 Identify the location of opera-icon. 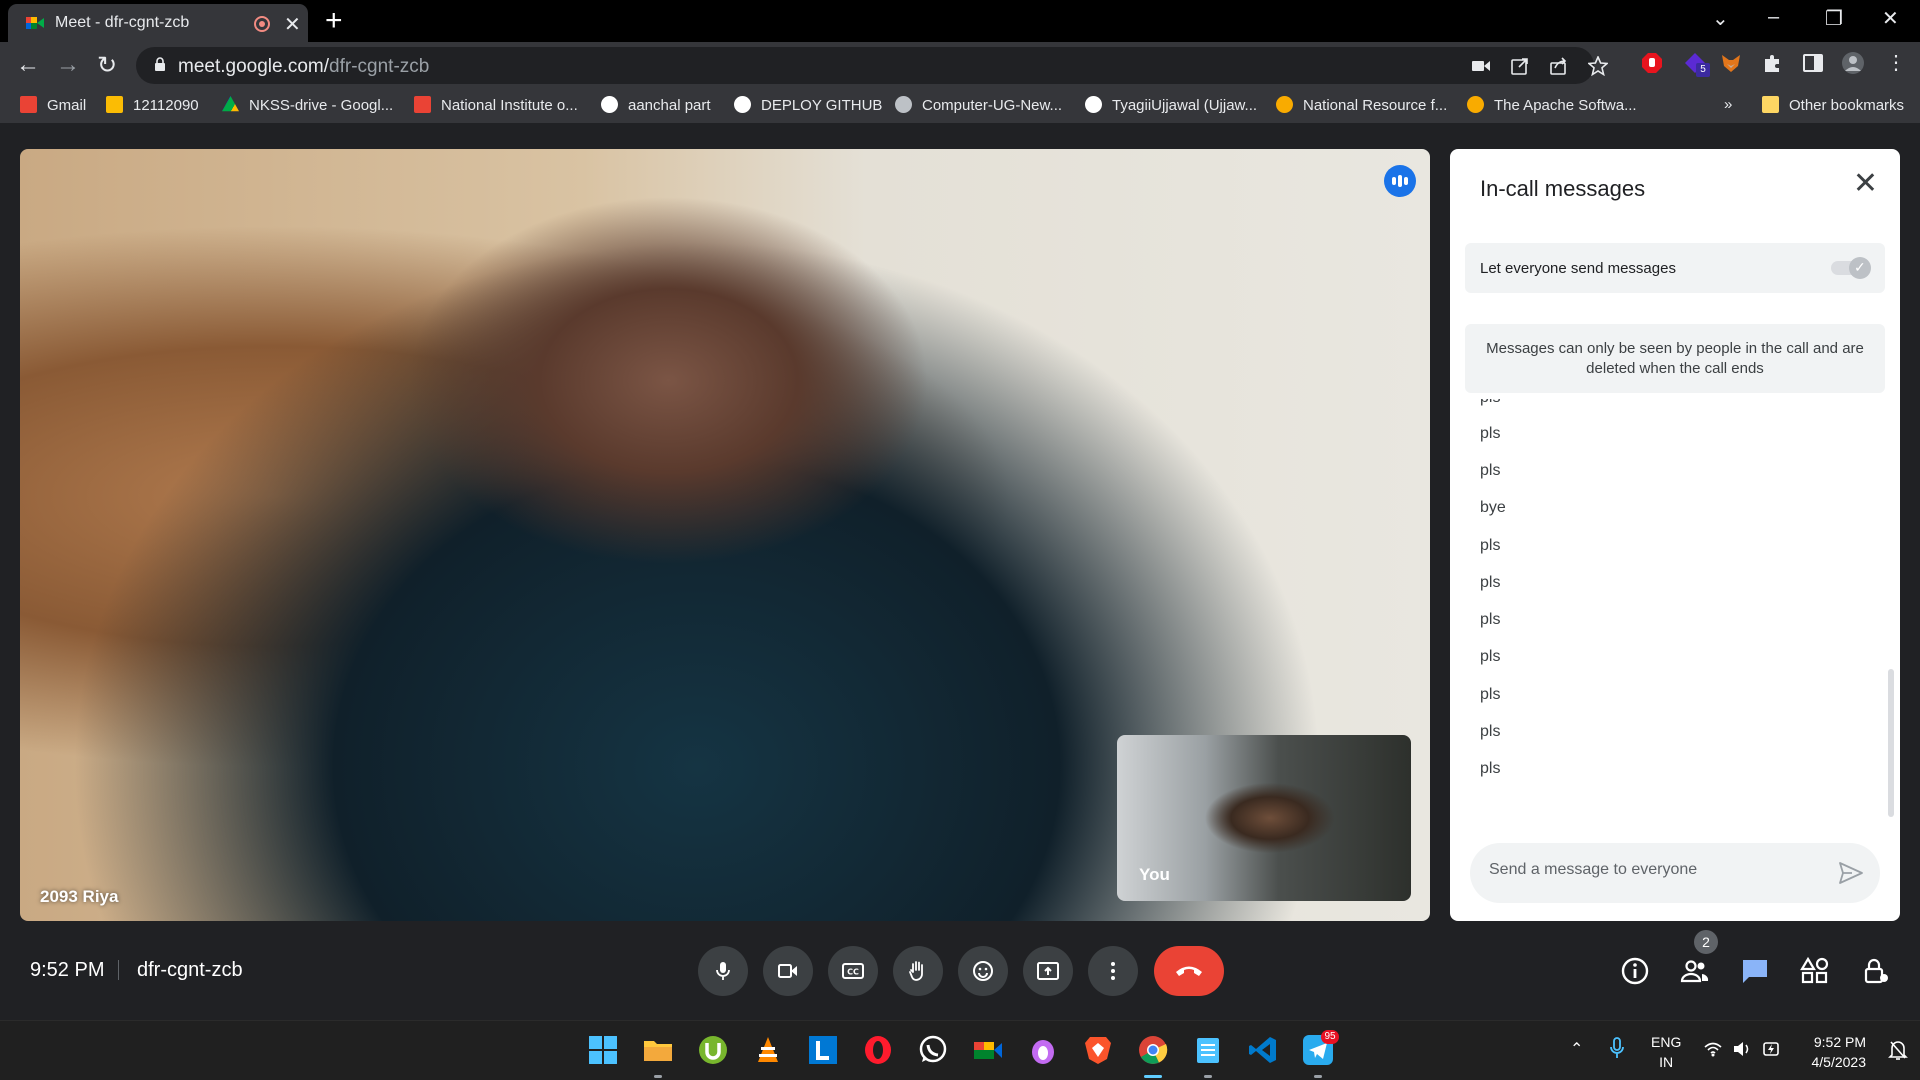
(878, 1050).